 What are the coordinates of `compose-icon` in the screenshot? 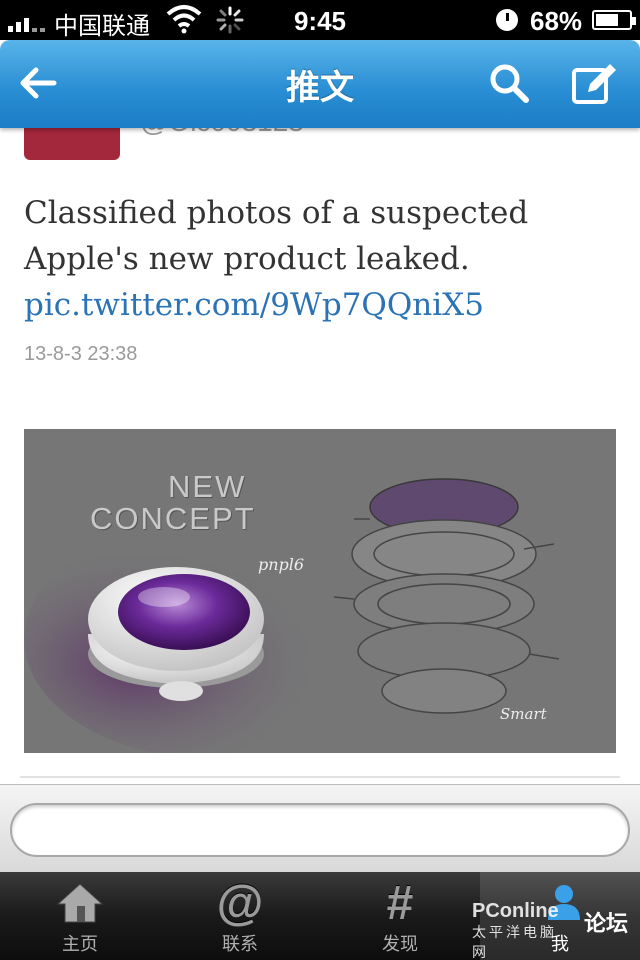 It's located at (593, 83).